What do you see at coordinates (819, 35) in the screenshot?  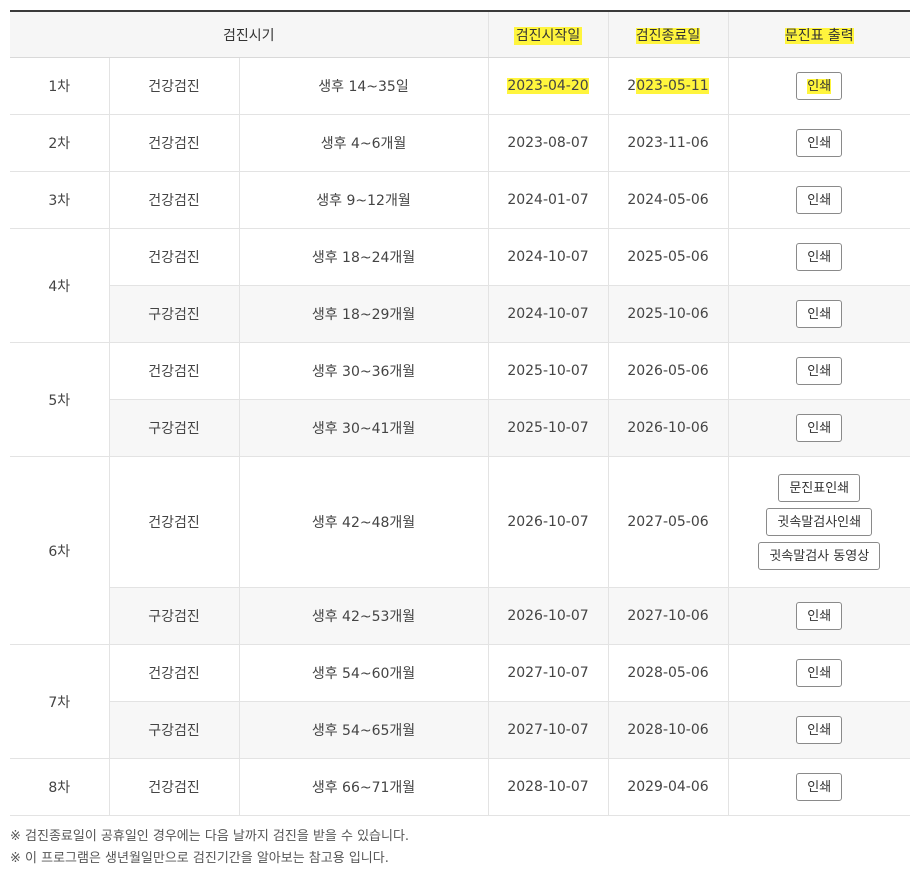 I see `header-print-label: 문진표 출력` at bounding box center [819, 35].